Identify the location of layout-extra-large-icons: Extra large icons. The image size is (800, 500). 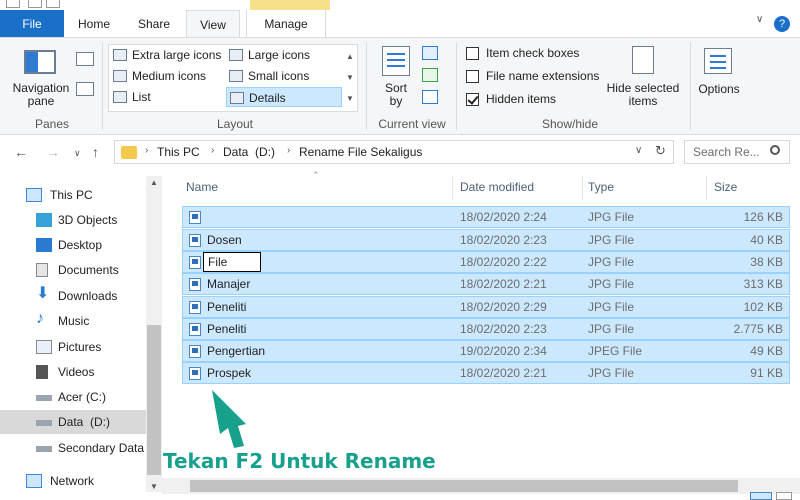
(165, 55).